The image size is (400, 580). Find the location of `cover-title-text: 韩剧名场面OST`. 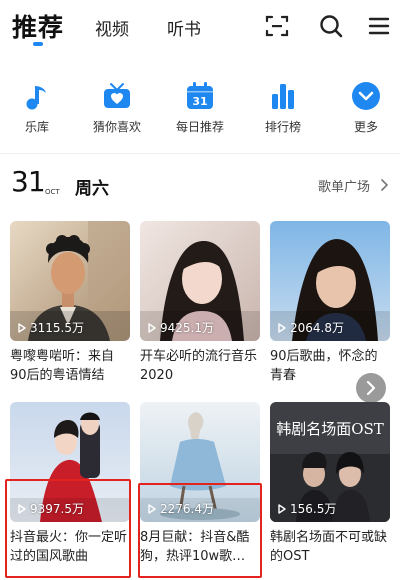

cover-title-text: 韩剧名场面OST is located at coordinates (330, 429).